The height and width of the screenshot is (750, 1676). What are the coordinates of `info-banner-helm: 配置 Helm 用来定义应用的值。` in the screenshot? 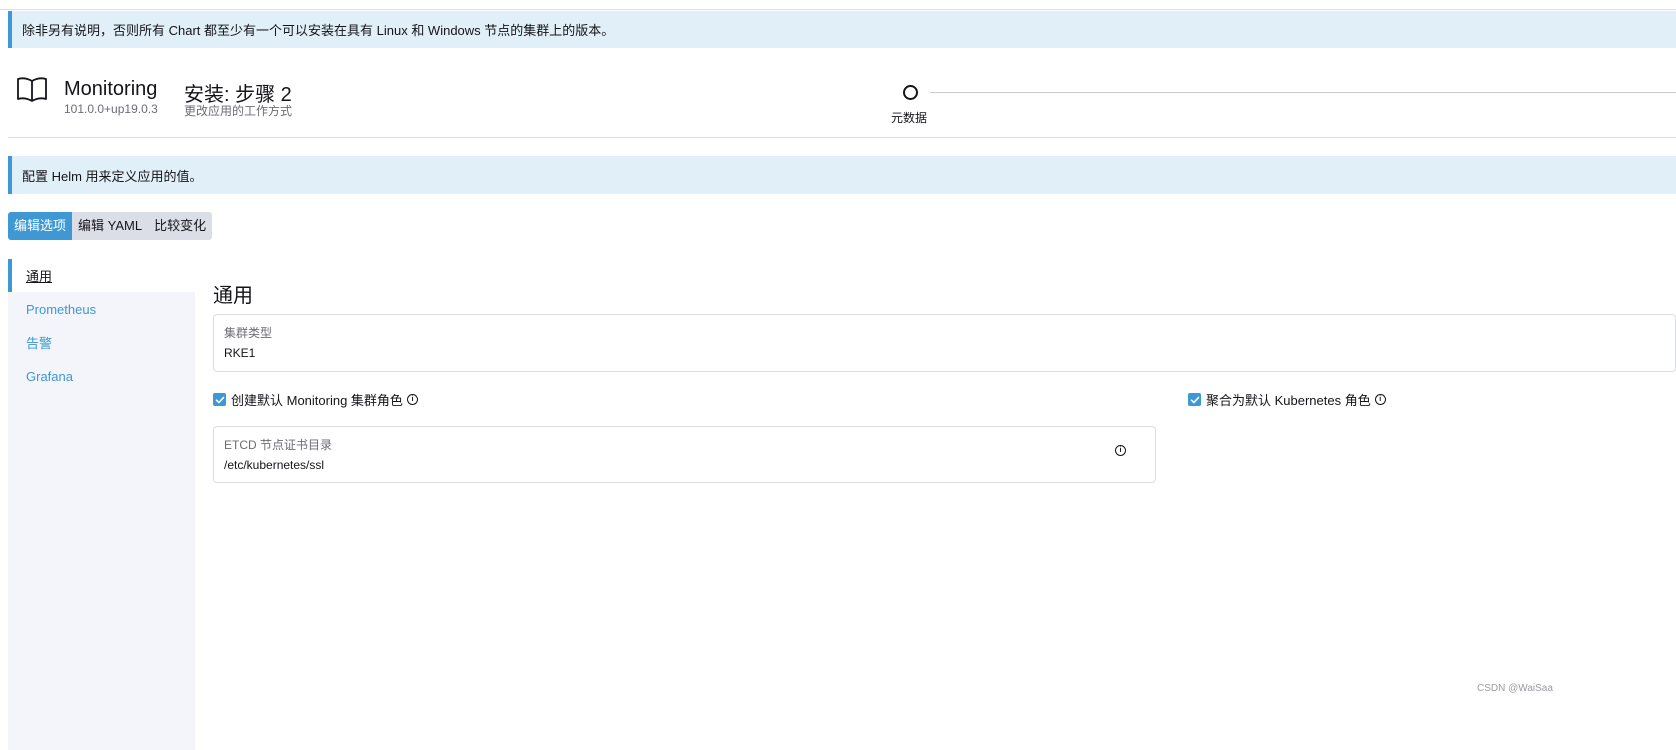 It's located at (842, 175).